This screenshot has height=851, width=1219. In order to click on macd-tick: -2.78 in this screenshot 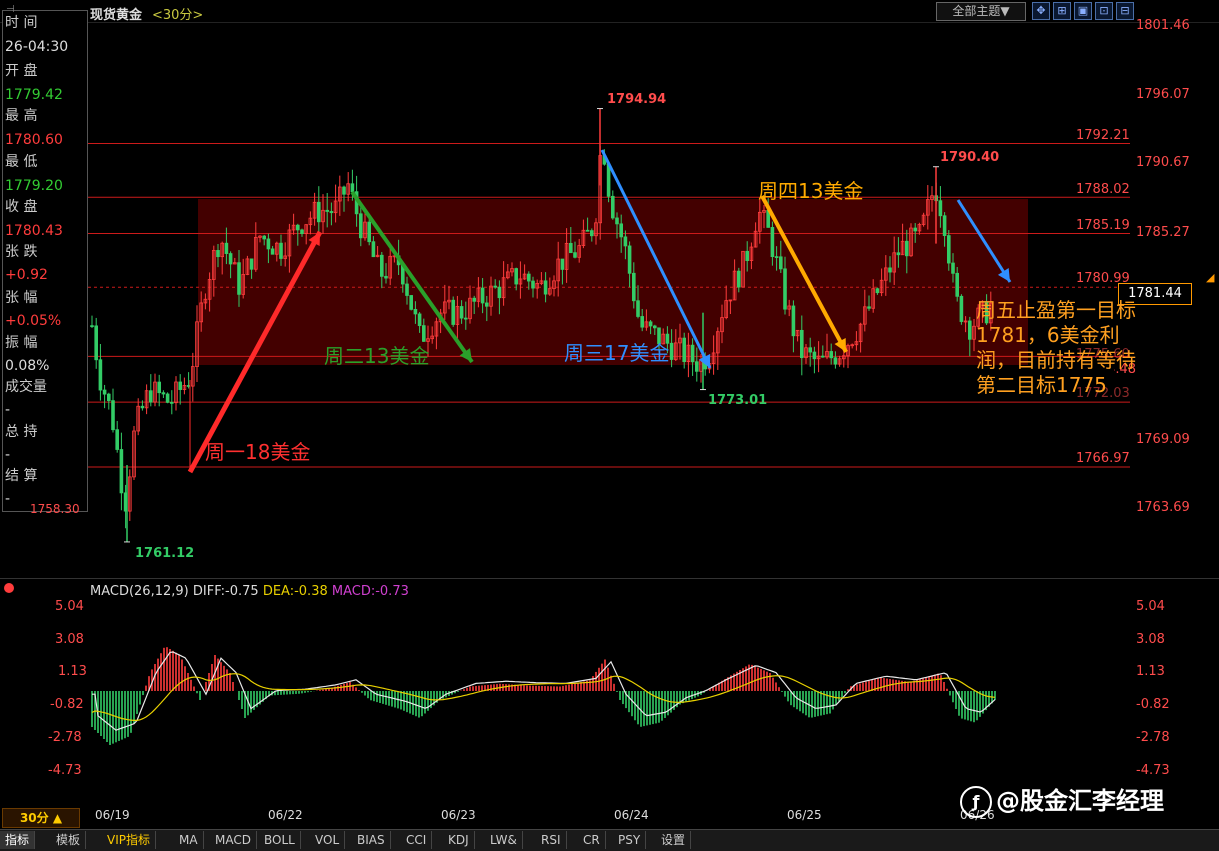, I will do `click(65, 737)`.